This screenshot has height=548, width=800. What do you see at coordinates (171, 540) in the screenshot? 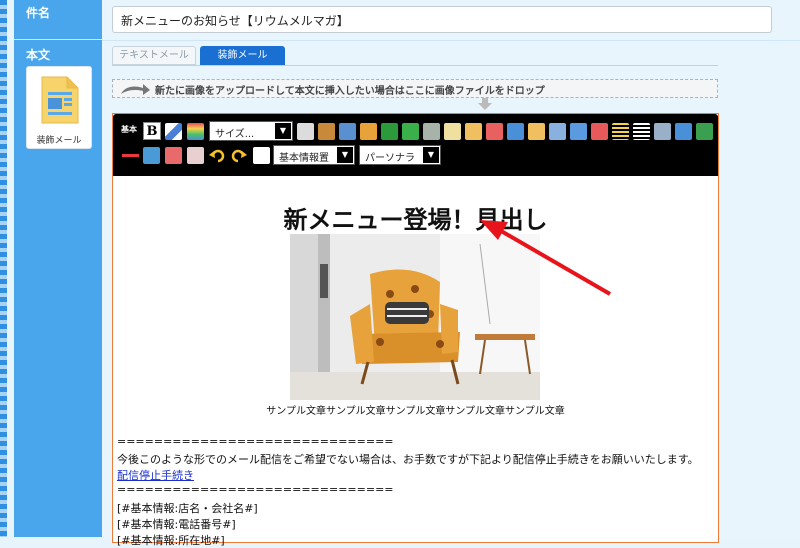
I see `placeholder-address: [#基本情報:所在地#]` at bounding box center [171, 540].